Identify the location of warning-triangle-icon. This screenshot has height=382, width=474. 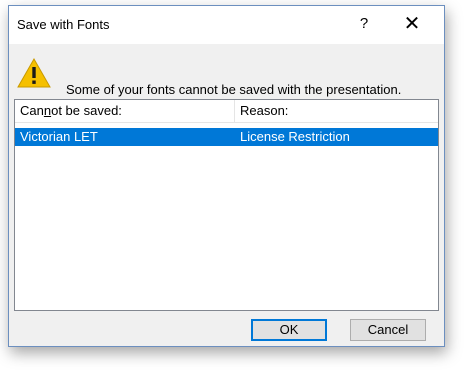
(34, 73).